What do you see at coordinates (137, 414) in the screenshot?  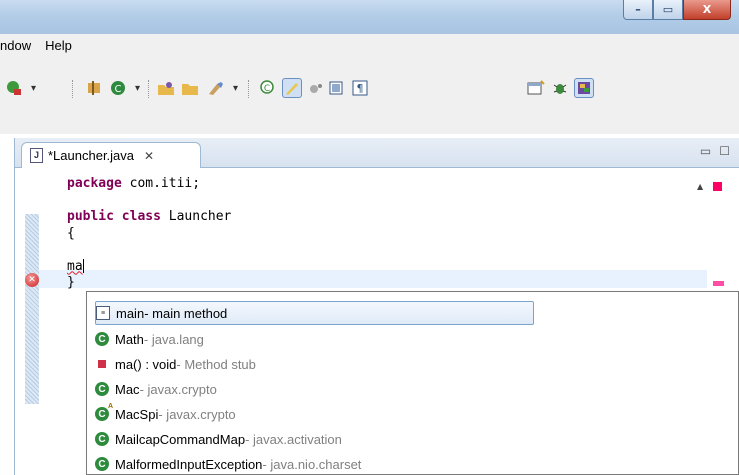 I see `proposal-label: MacSpi` at bounding box center [137, 414].